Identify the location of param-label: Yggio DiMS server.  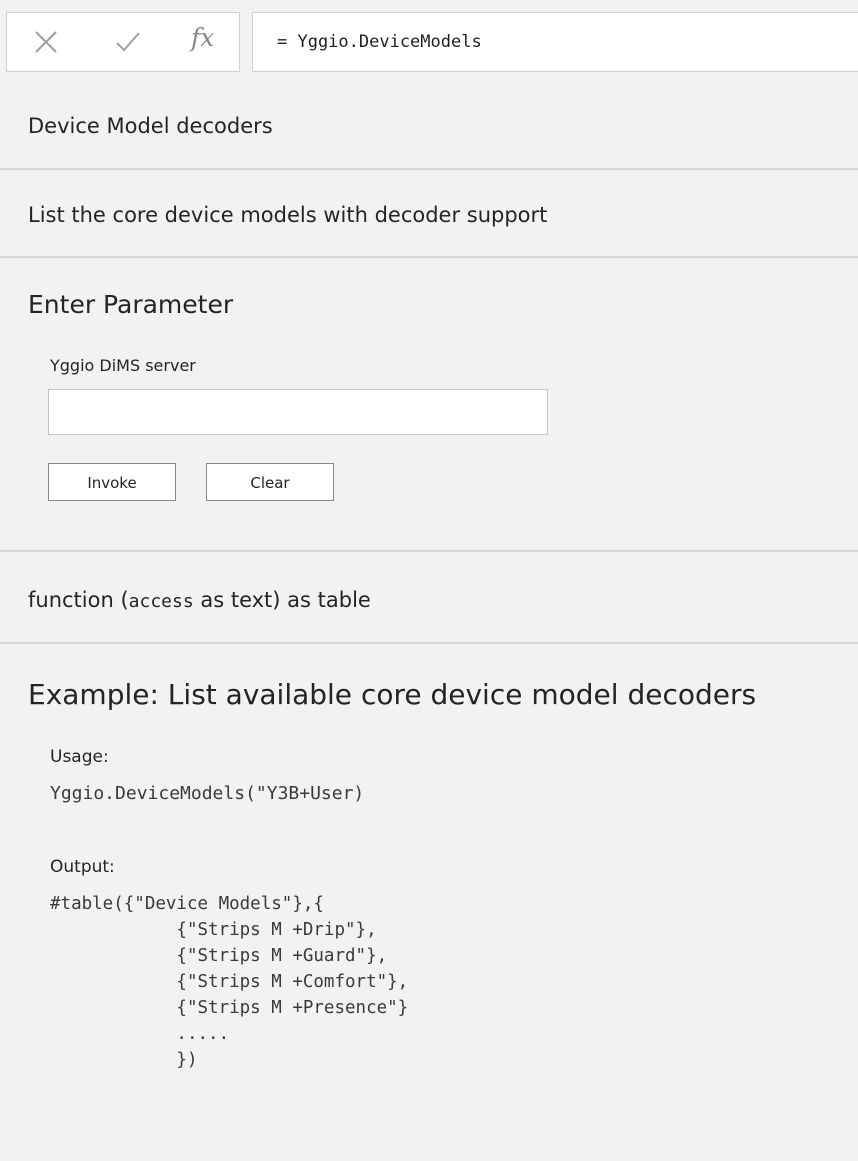
(123, 365).